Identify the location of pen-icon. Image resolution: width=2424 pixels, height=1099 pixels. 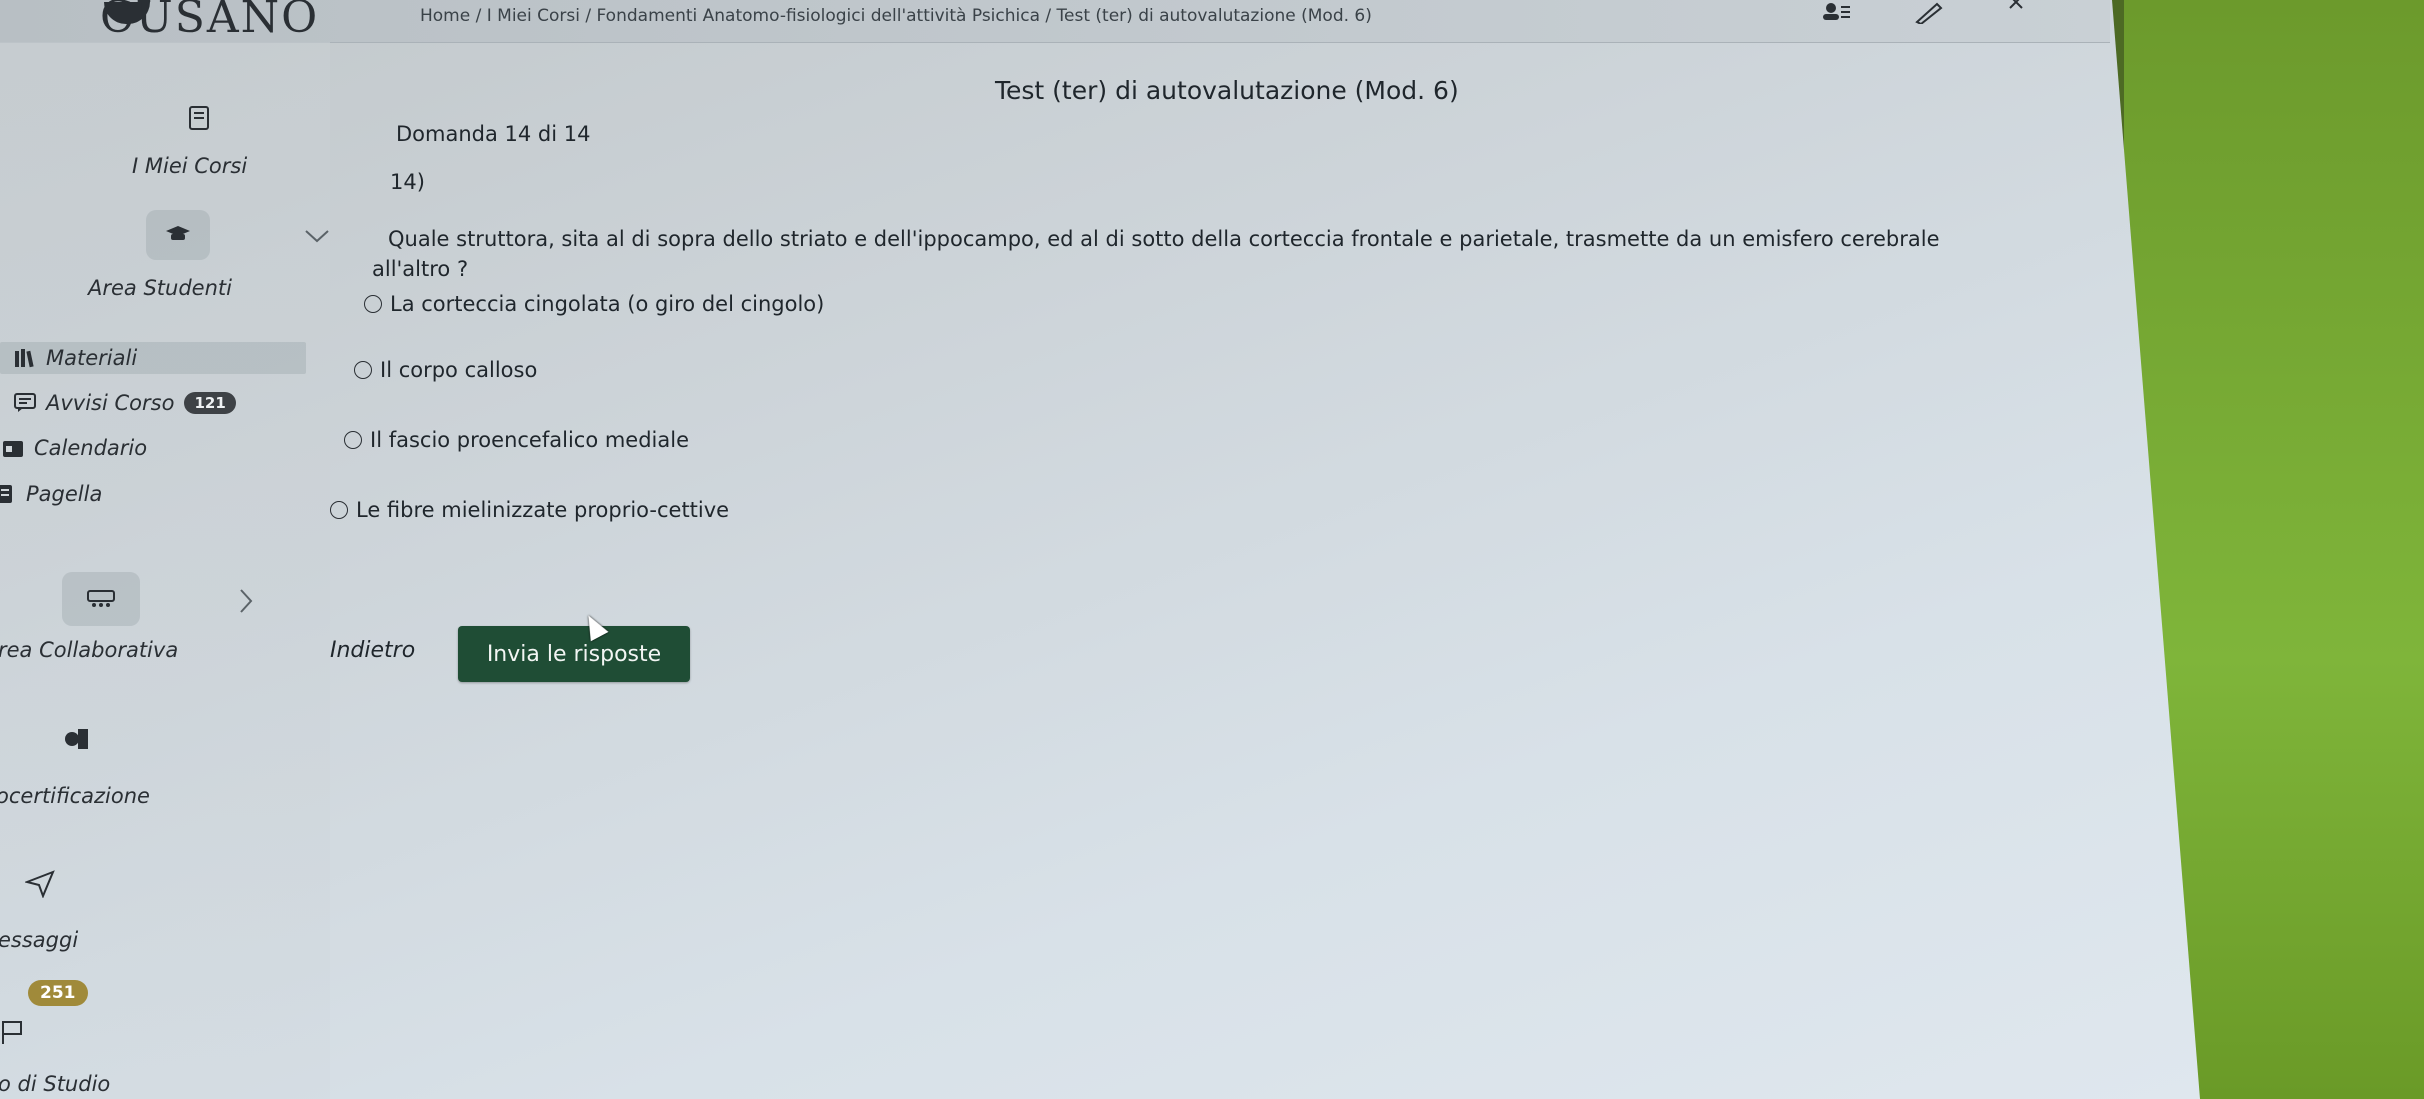
(1928, 14).